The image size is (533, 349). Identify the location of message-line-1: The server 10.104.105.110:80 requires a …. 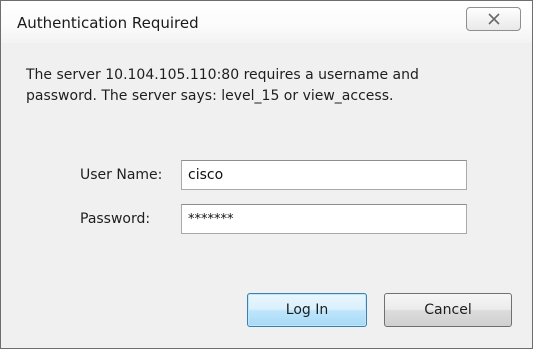
(222, 75).